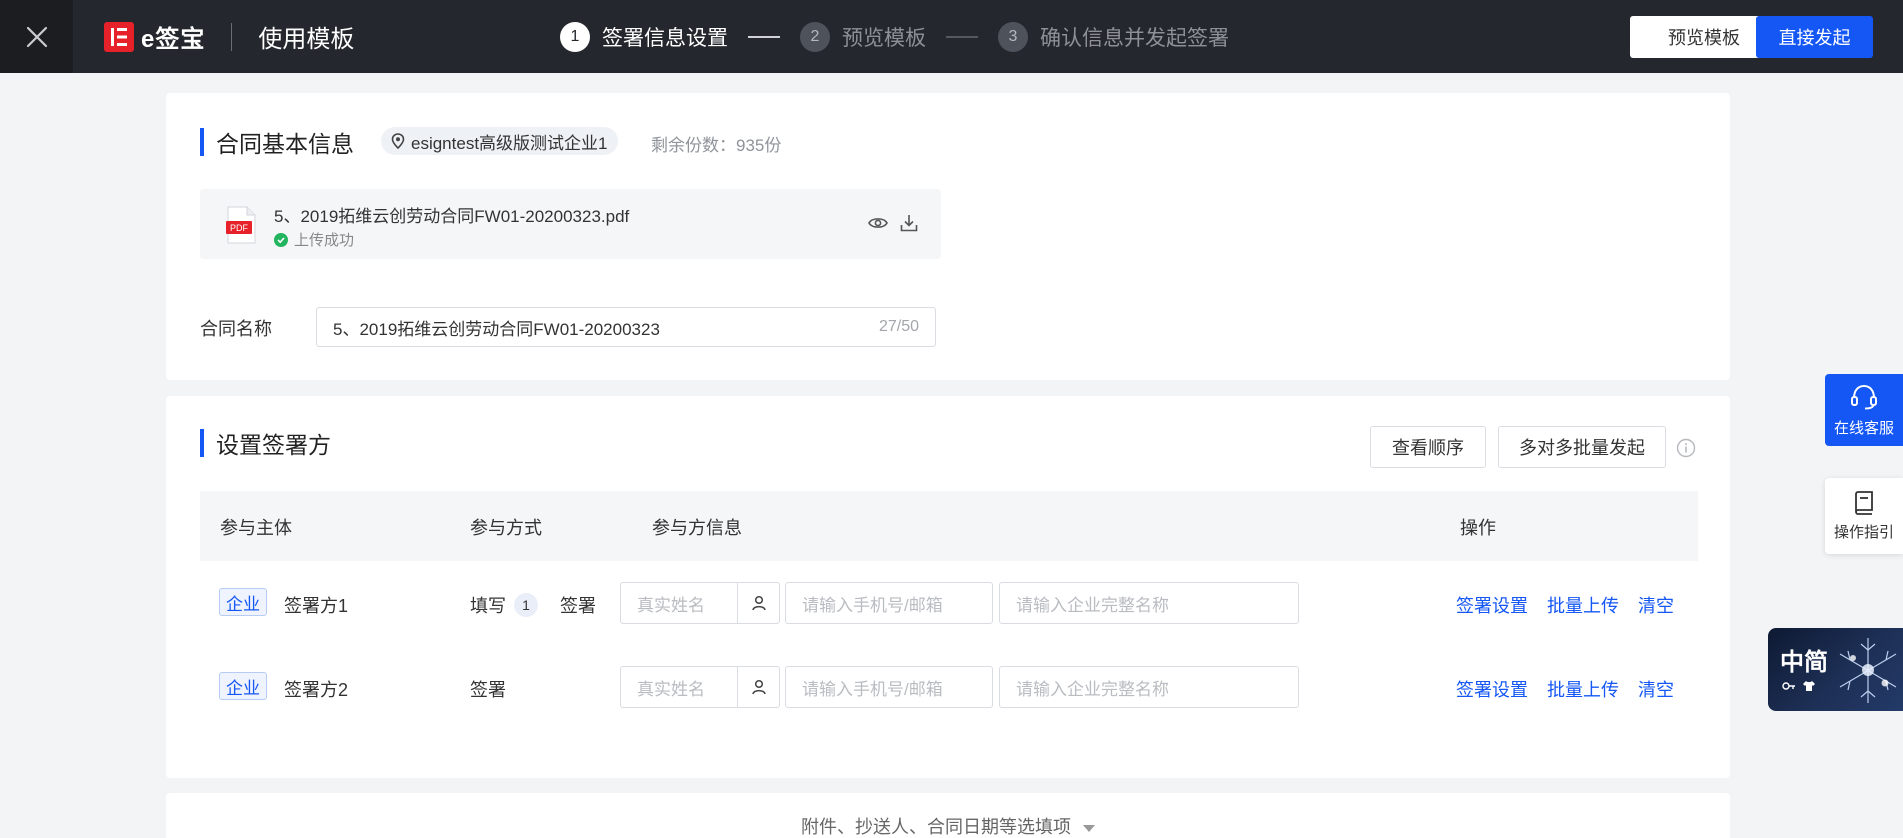 The width and height of the screenshot is (1903, 838). I want to click on section-title-signers: 设置签署方, so click(265, 443).